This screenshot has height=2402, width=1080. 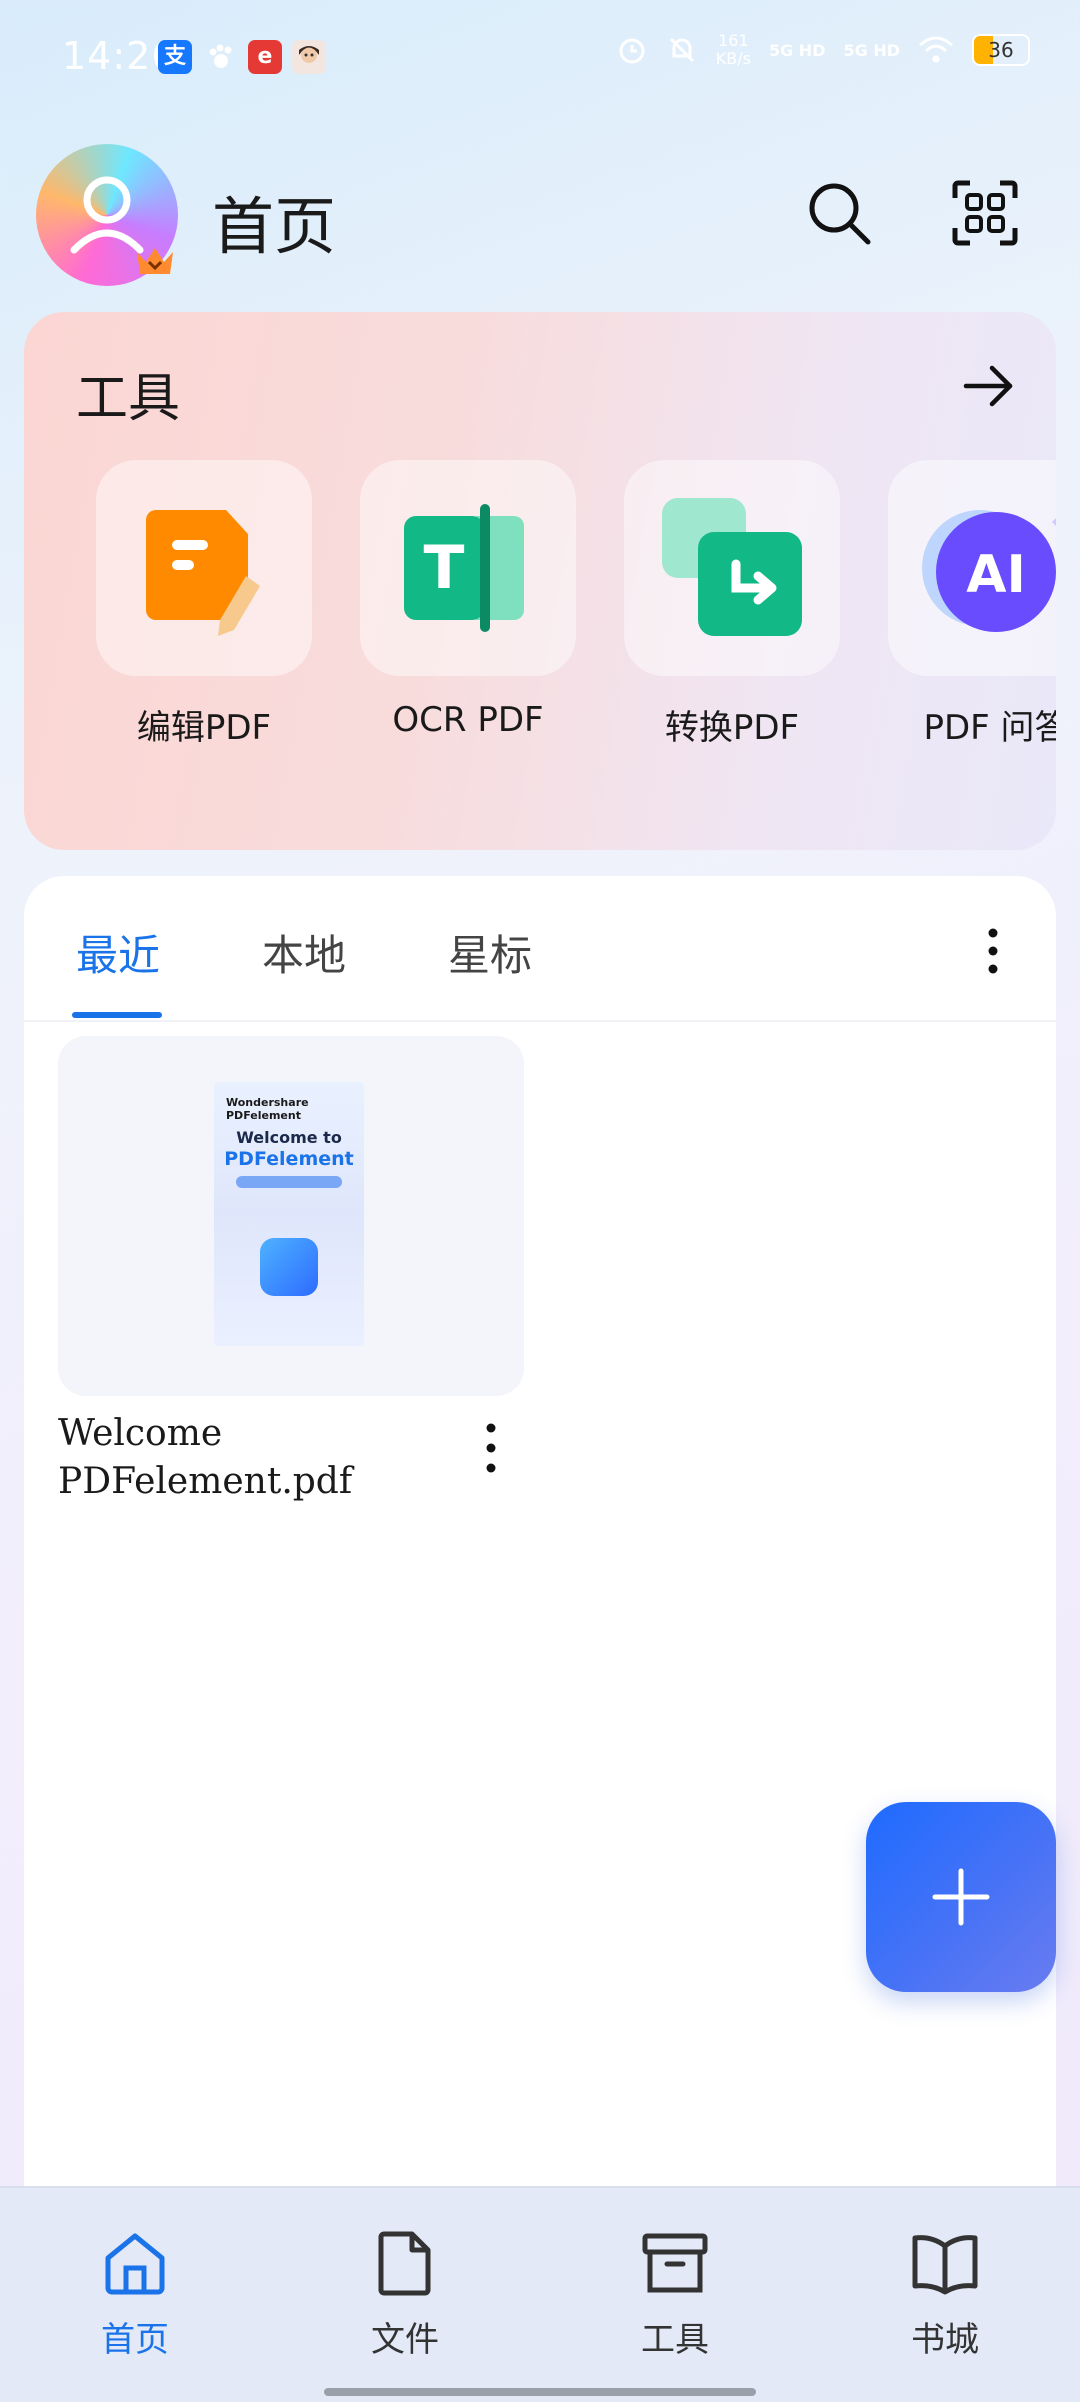 What do you see at coordinates (989, 728) in the screenshot?
I see `tool-label: PDF 问答` at bounding box center [989, 728].